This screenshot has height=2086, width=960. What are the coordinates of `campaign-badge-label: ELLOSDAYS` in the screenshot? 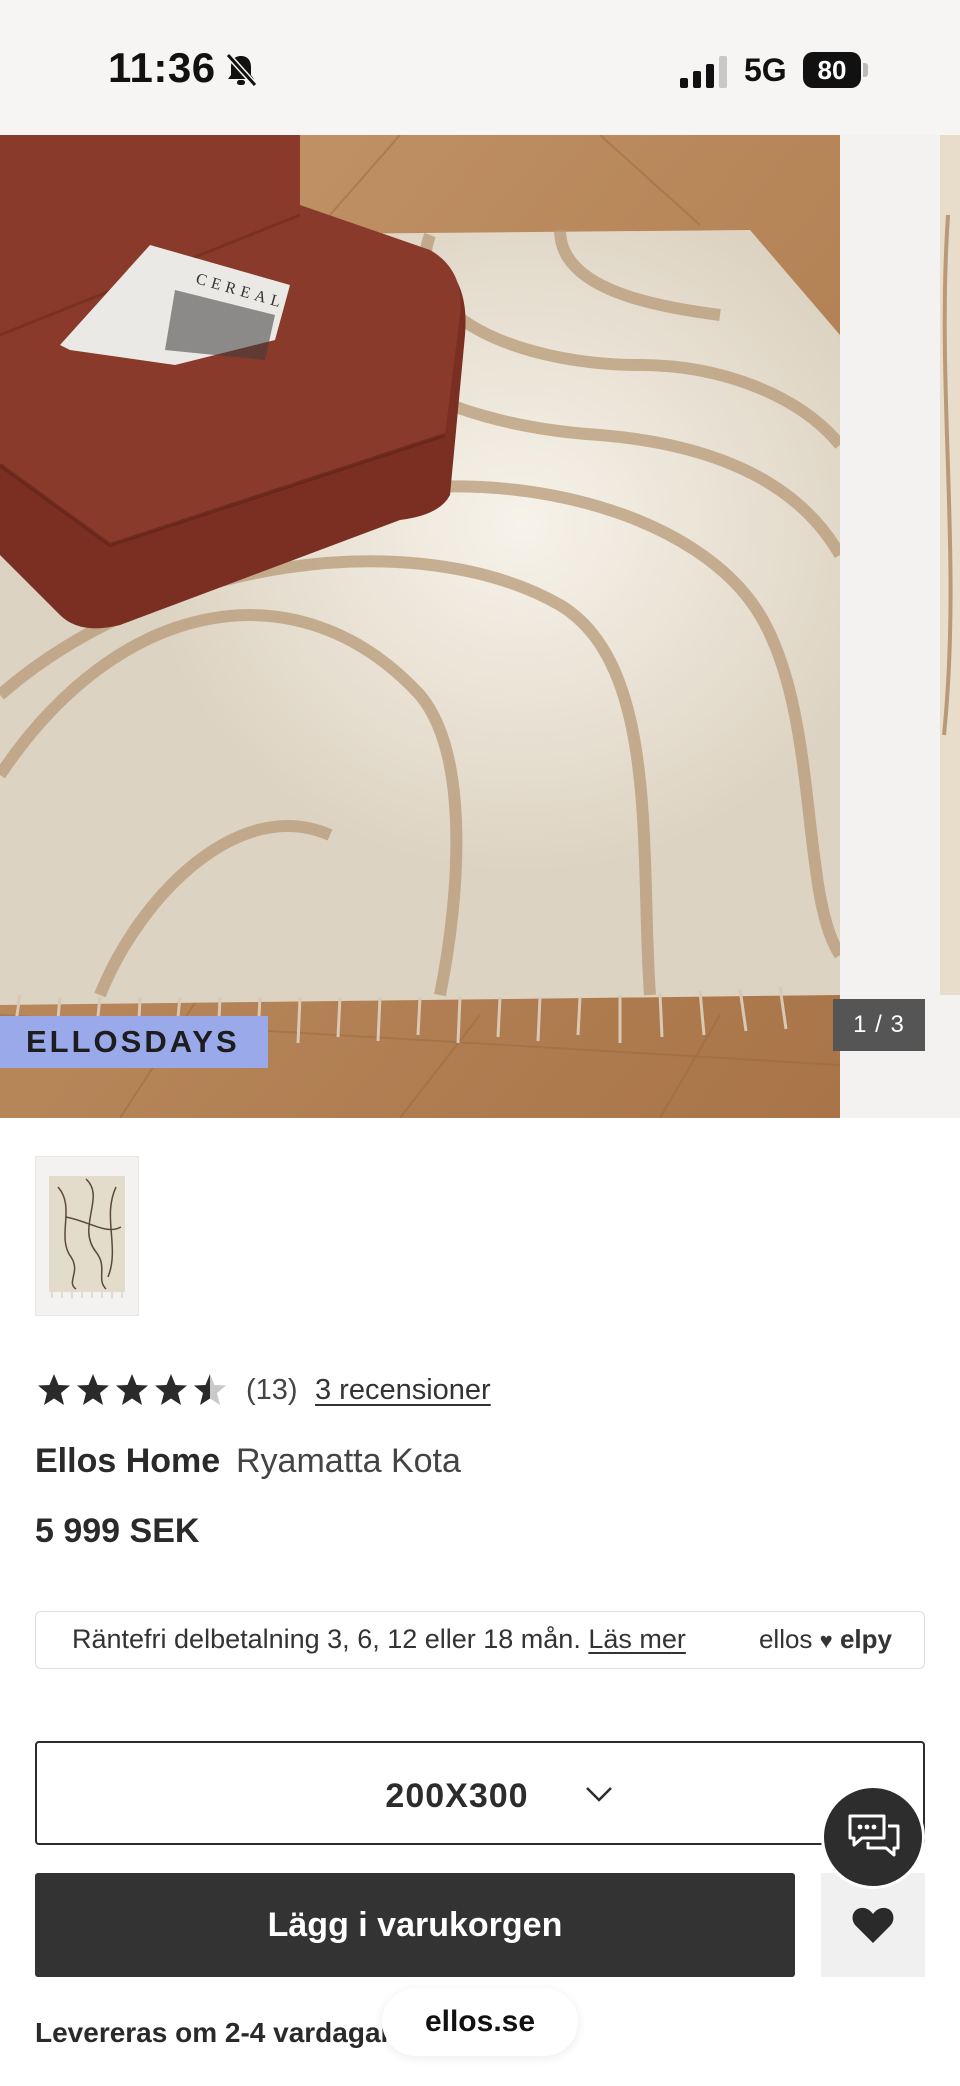 It's located at (133, 1041).